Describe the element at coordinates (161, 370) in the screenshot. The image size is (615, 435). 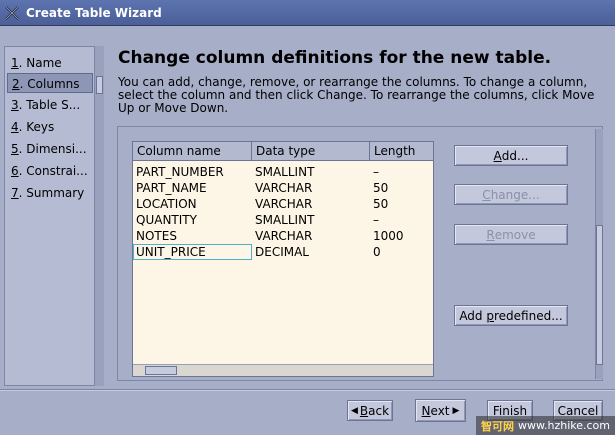
I see `table-scrollbar-thumb` at that location.